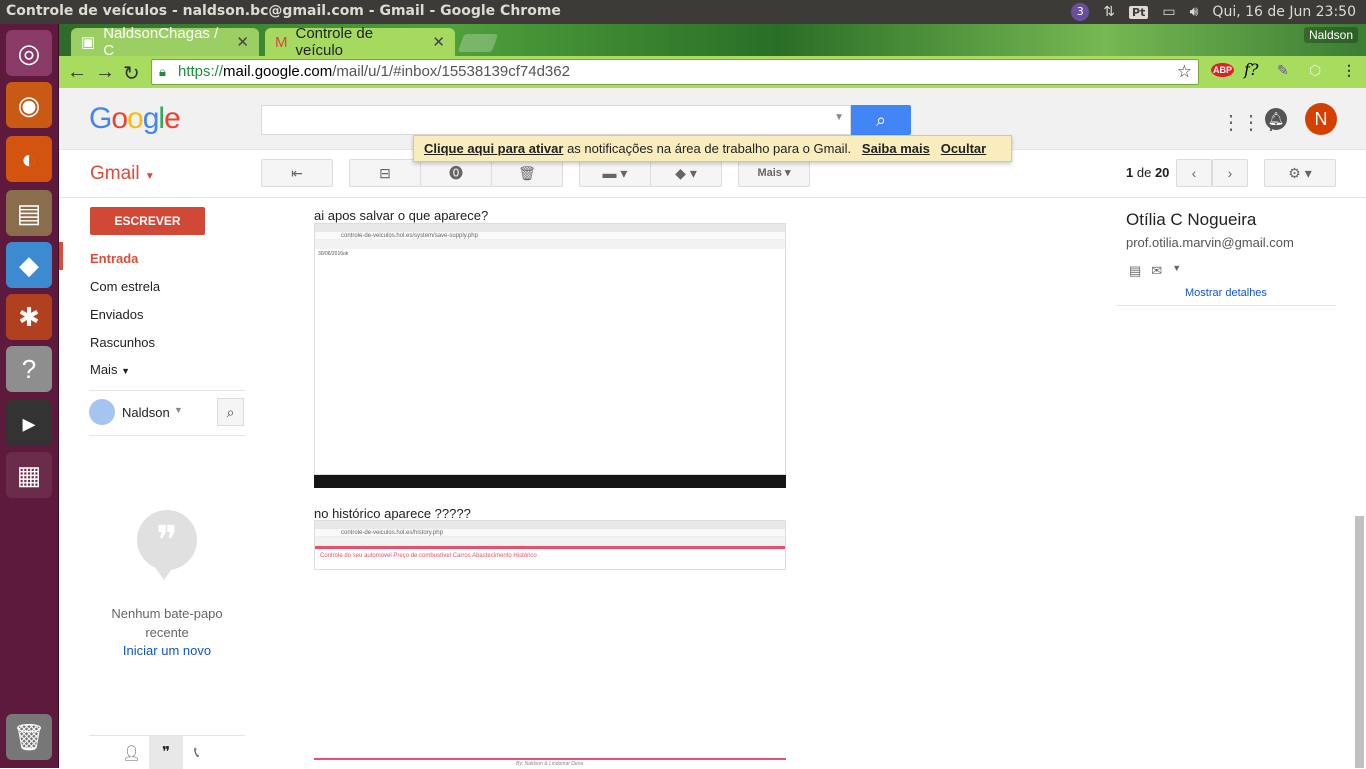 The width and height of the screenshot is (1366, 769). What do you see at coordinates (1283, 70) in the screenshot?
I see `pen-extension-icon: ✎` at bounding box center [1283, 70].